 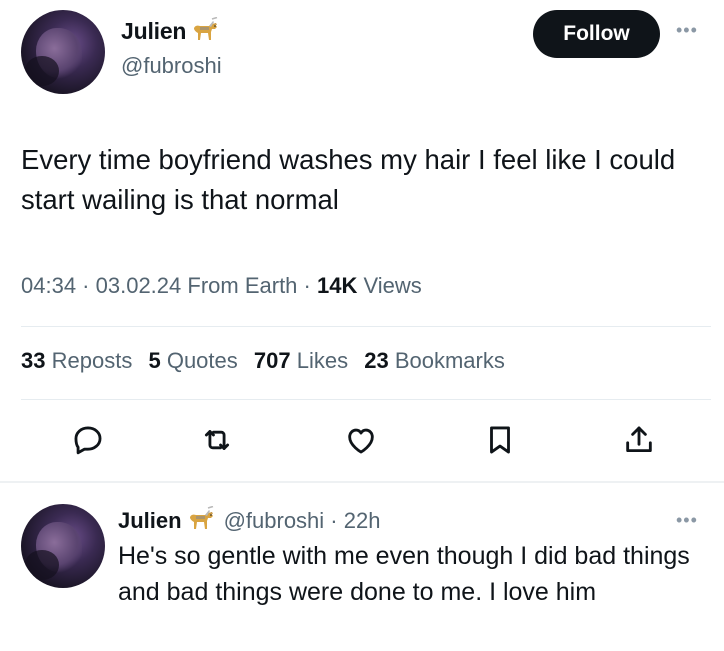 I want to click on stat-label: Bookmarks, so click(x=449, y=360).